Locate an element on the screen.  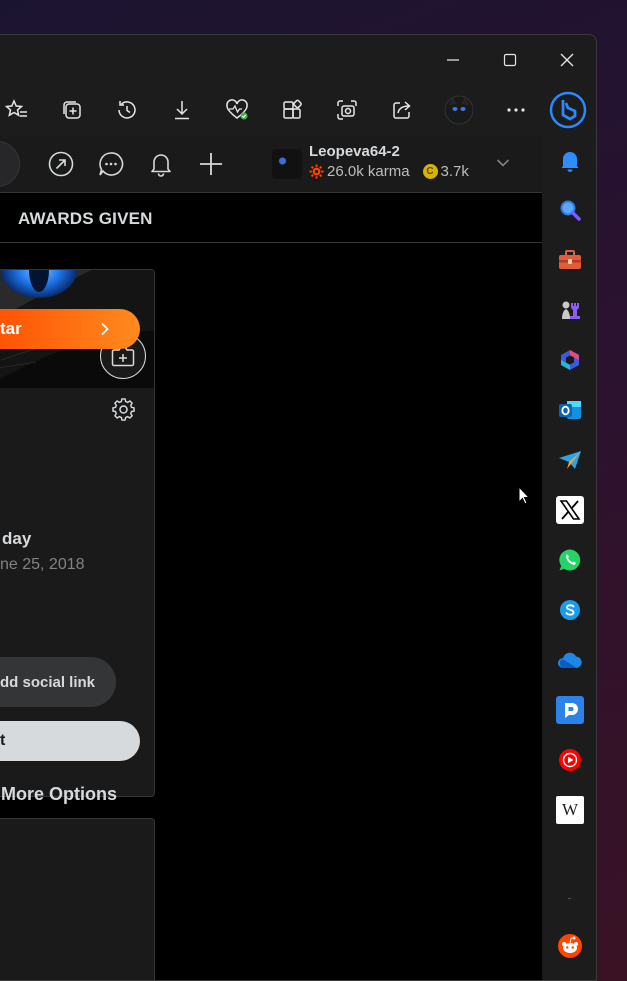
search-icon is located at coordinates (570, 210).